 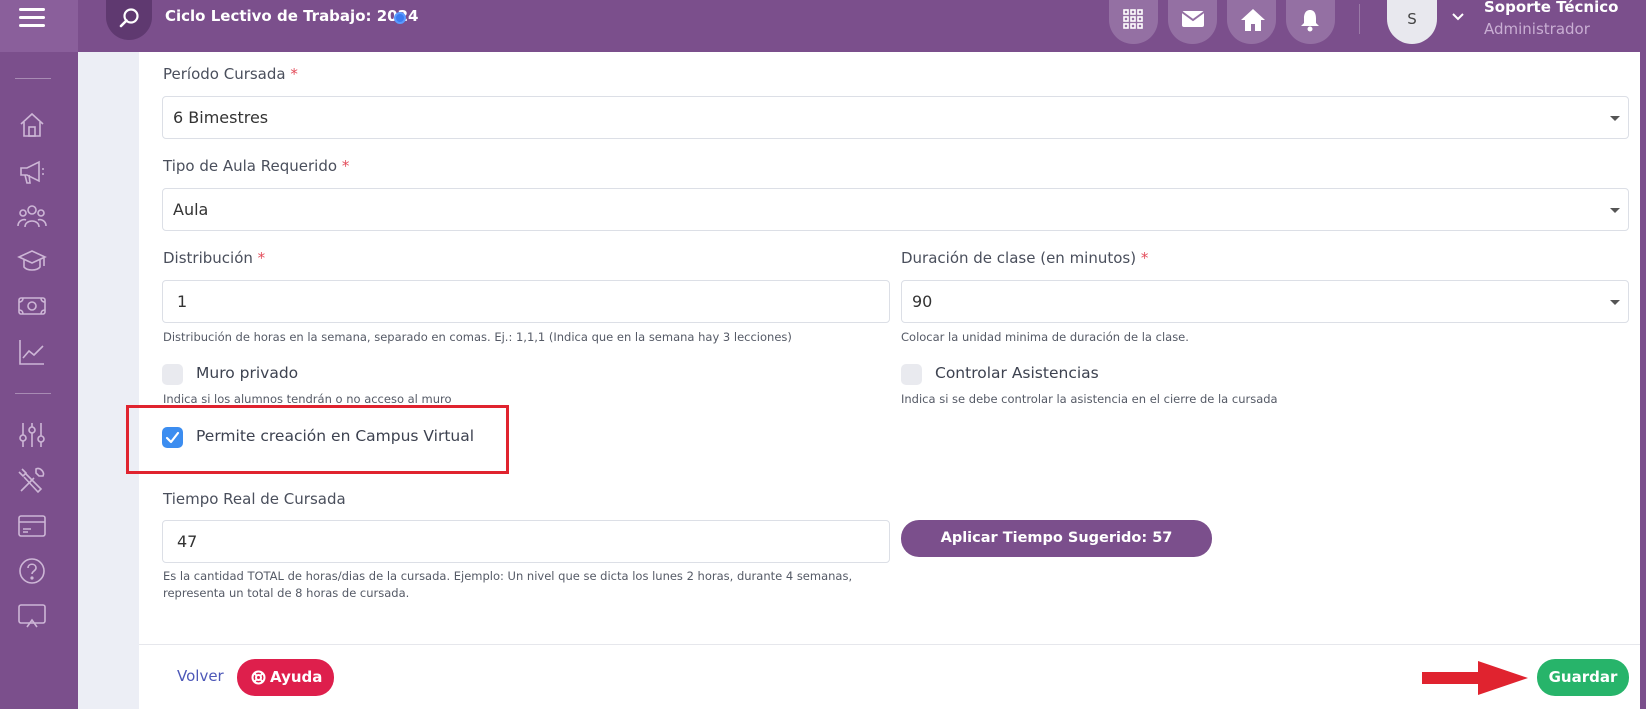 I want to click on hamburger-icon, so click(x=32, y=17).